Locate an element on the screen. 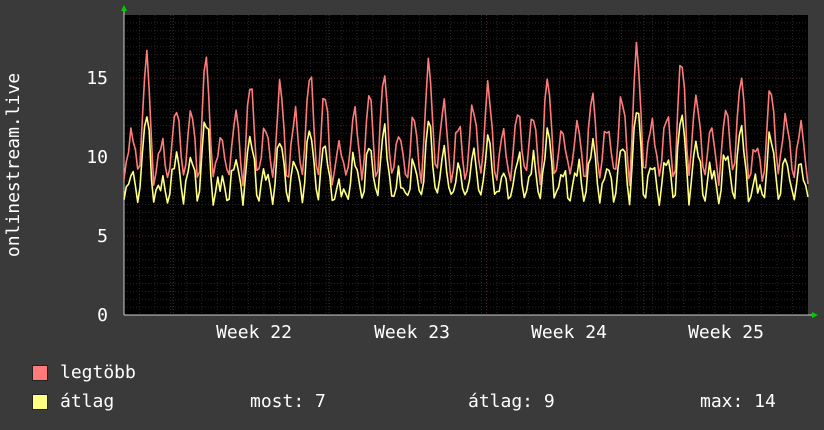  x-tick-label: Week 24 is located at coordinates (569, 332).